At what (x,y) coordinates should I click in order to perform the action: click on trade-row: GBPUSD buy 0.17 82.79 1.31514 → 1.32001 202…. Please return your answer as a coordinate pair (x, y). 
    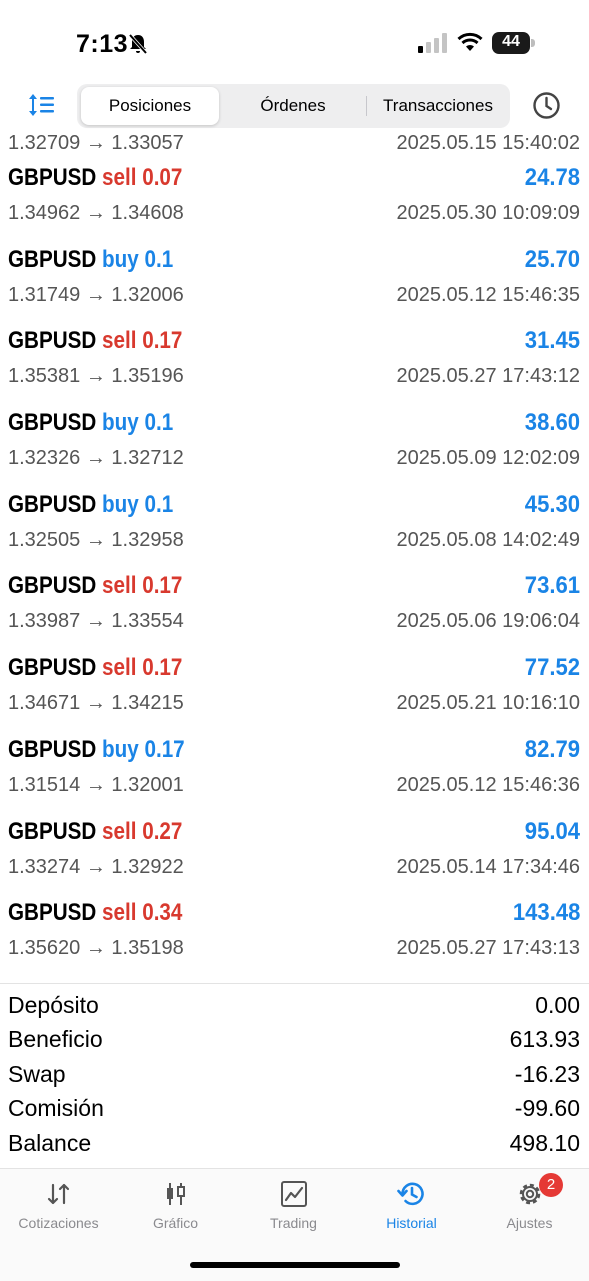
    Looking at the image, I should click on (294, 771).